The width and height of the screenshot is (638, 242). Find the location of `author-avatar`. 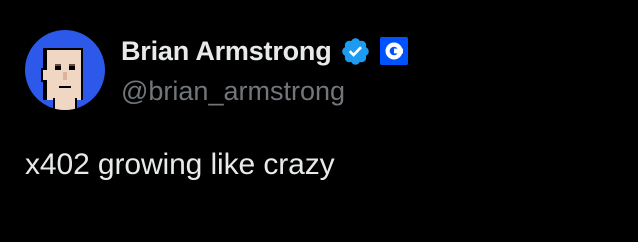

author-avatar is located at coordinates (65, 70).